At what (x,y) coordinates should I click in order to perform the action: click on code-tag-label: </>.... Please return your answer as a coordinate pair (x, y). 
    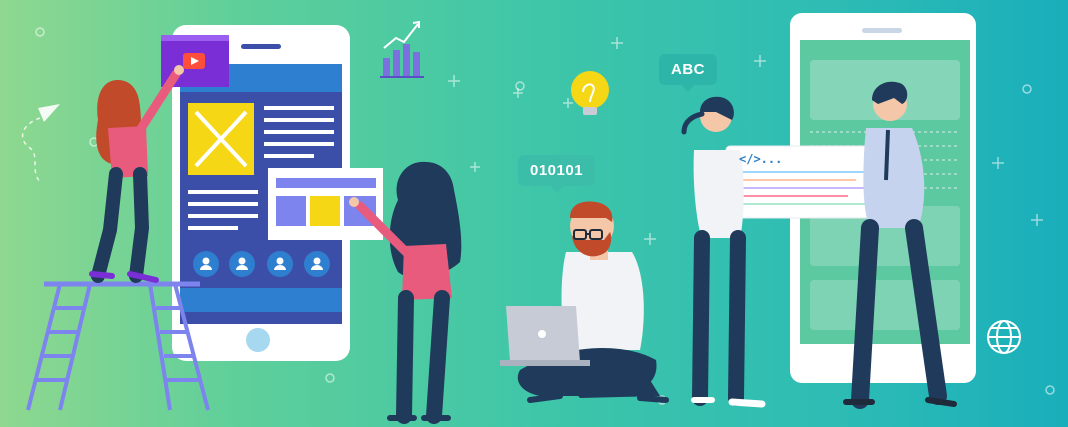
    Looking at the image, I should click on (761, 159).